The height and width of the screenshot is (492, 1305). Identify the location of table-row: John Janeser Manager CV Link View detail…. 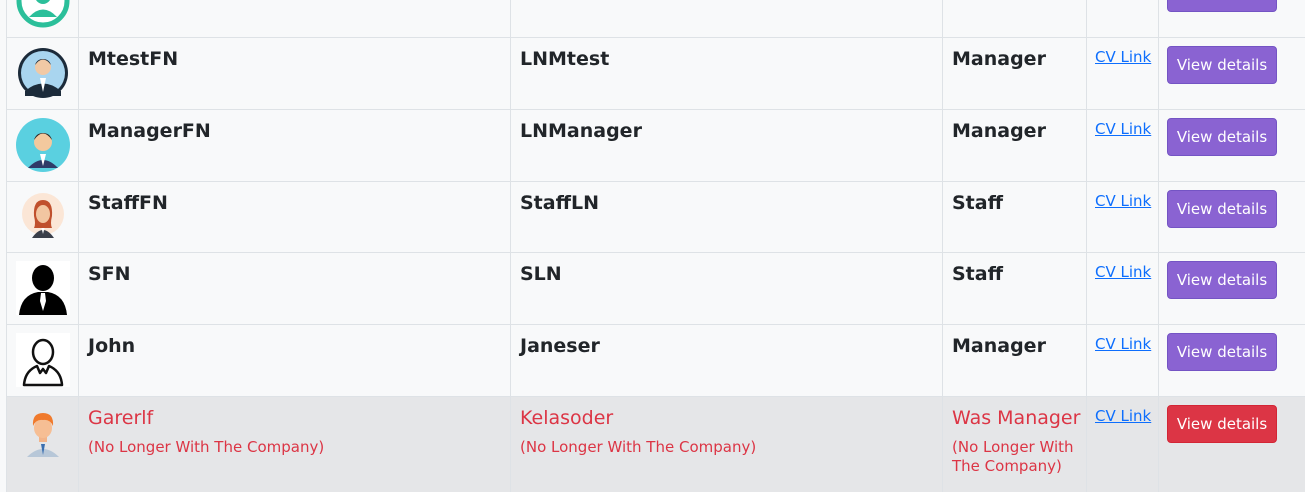
(656, 361).